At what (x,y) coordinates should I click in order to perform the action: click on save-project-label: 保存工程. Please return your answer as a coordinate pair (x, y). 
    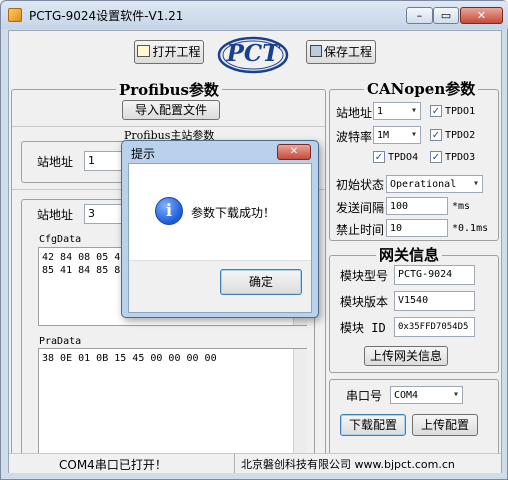
    Looking at the image, I should click on (347, 52).